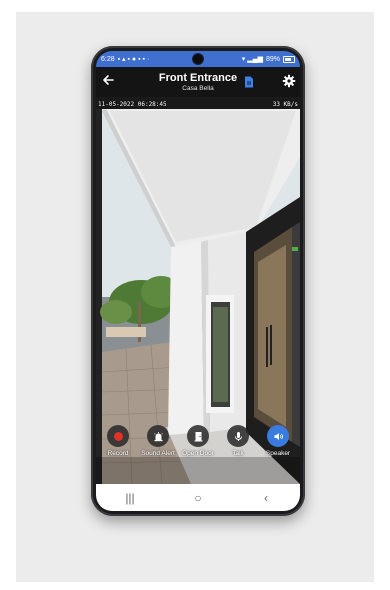  I want to click on home-button: ○, so click(198, 498).